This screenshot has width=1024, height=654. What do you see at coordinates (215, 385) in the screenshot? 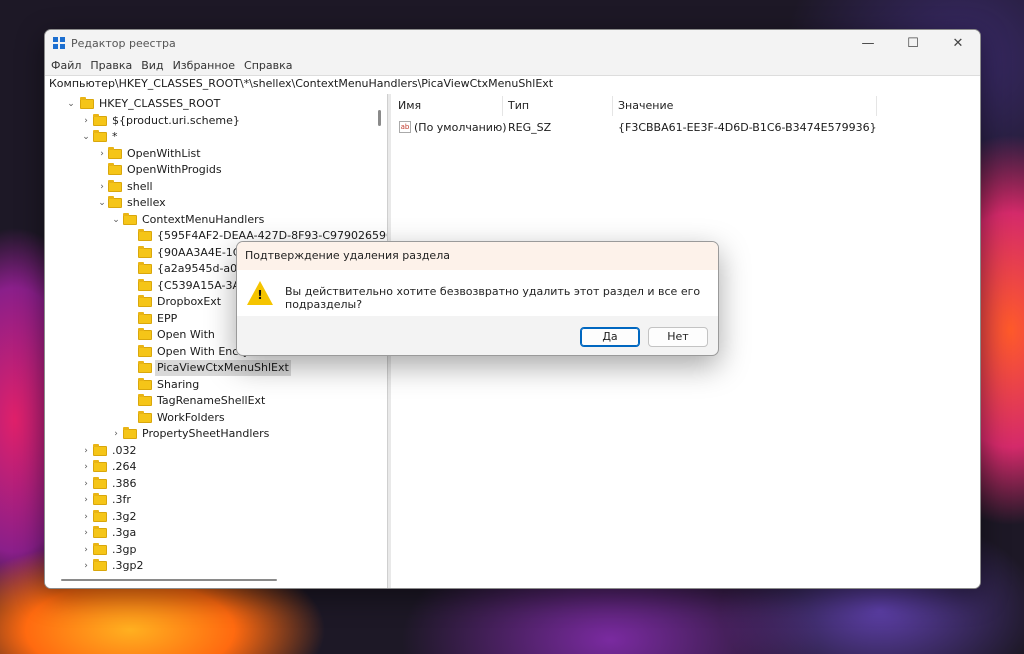
I see `tree-node: Sharing` at bounding box center [215, 385].